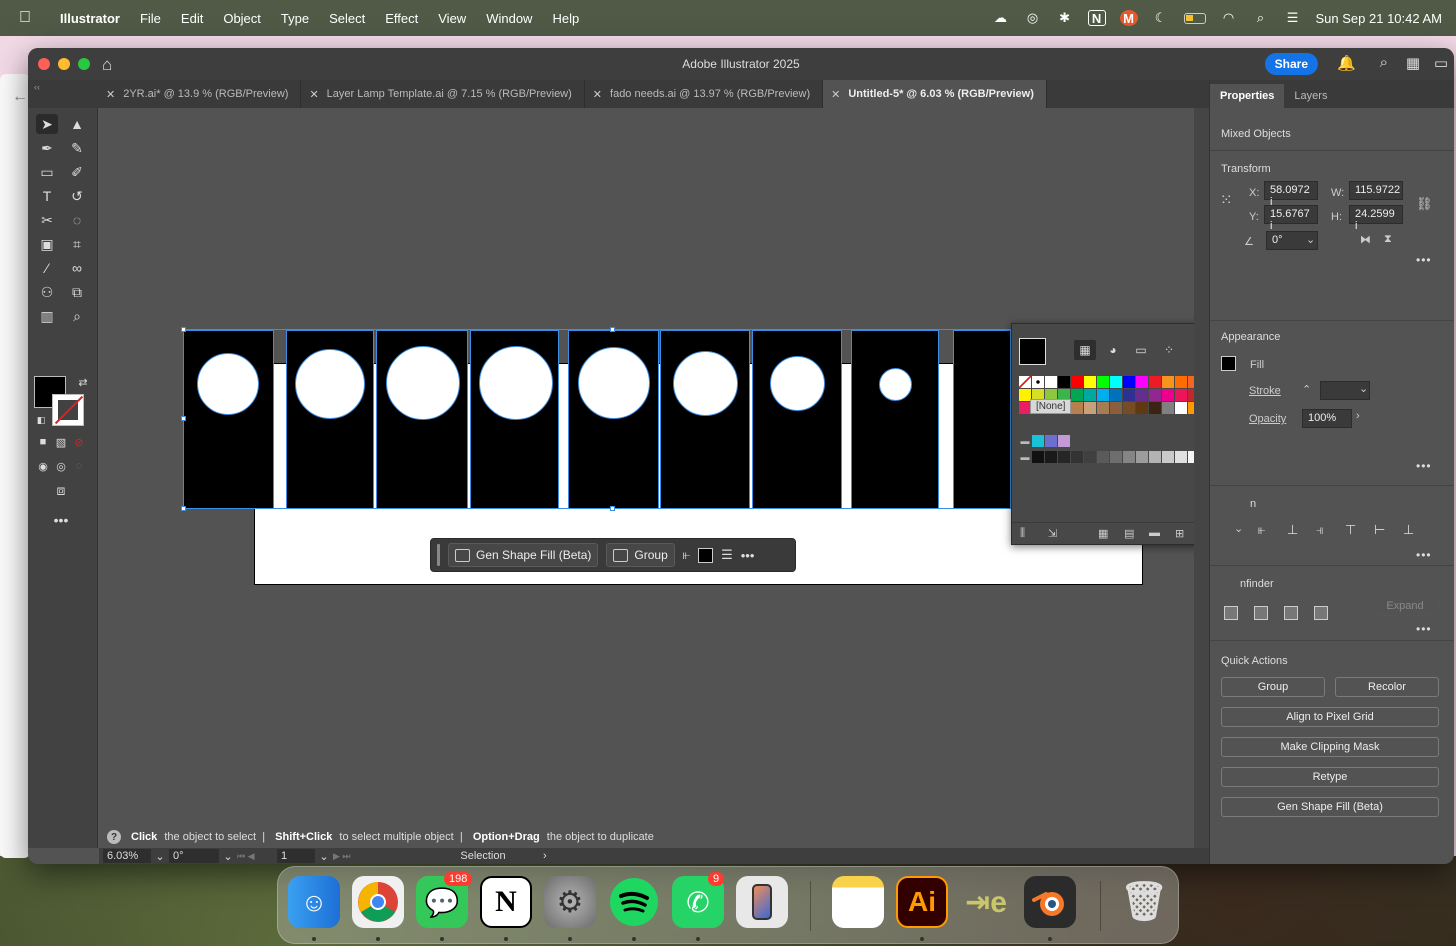 This screenshot has height=946, width=1456. I want to click on more-options-icon: •••, so click(1424, 555).